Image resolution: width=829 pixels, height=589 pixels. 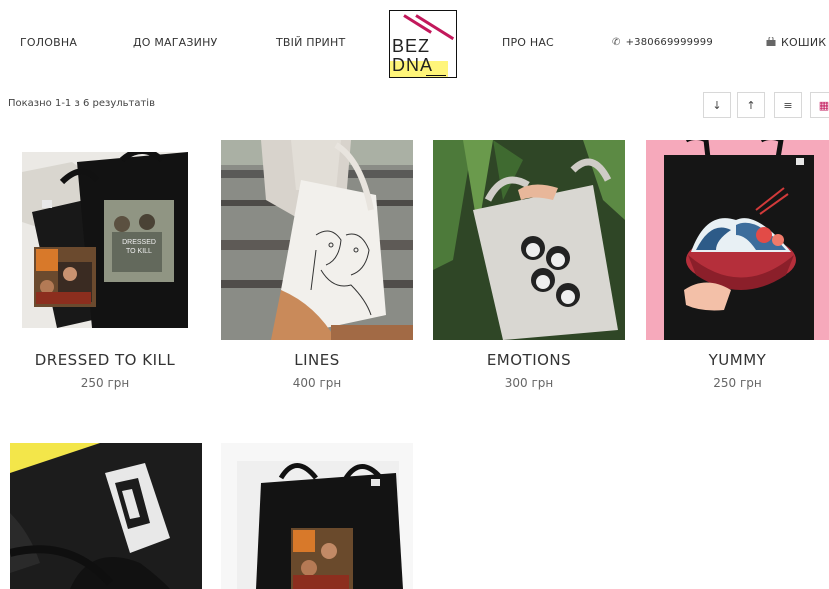 I want to click on nav-home-link: ГОЛОВНА, so click(x=48, y=42).